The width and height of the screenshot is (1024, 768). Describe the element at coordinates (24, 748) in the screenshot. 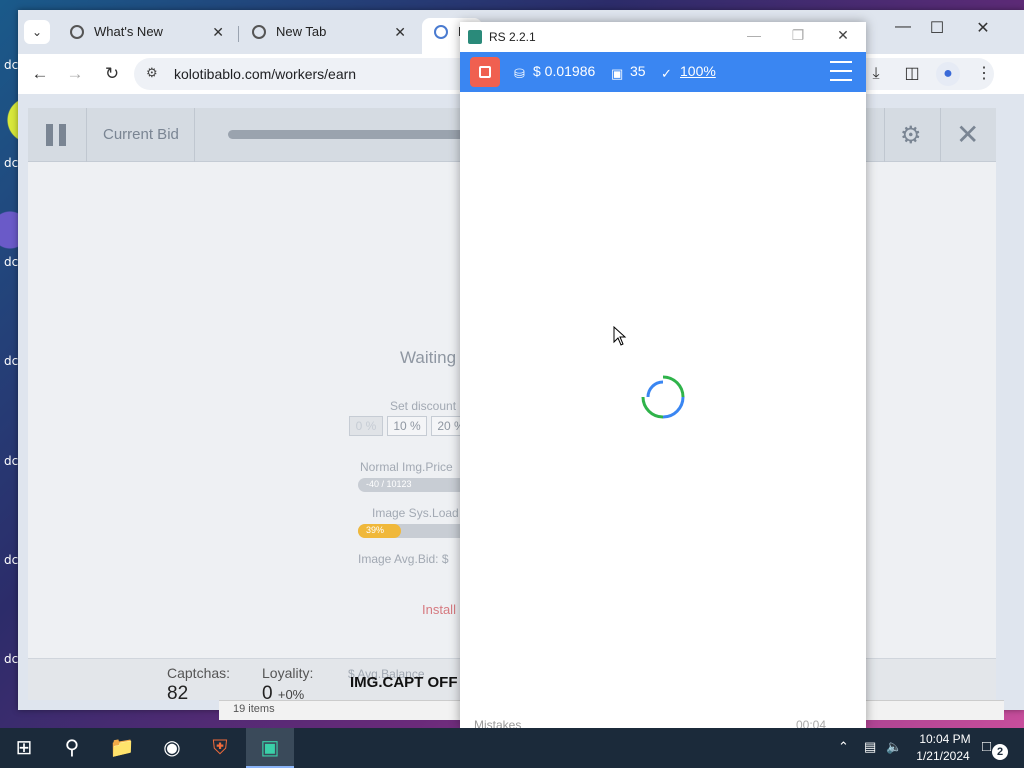

I see `windows-start-icon: ⊞` at that location.